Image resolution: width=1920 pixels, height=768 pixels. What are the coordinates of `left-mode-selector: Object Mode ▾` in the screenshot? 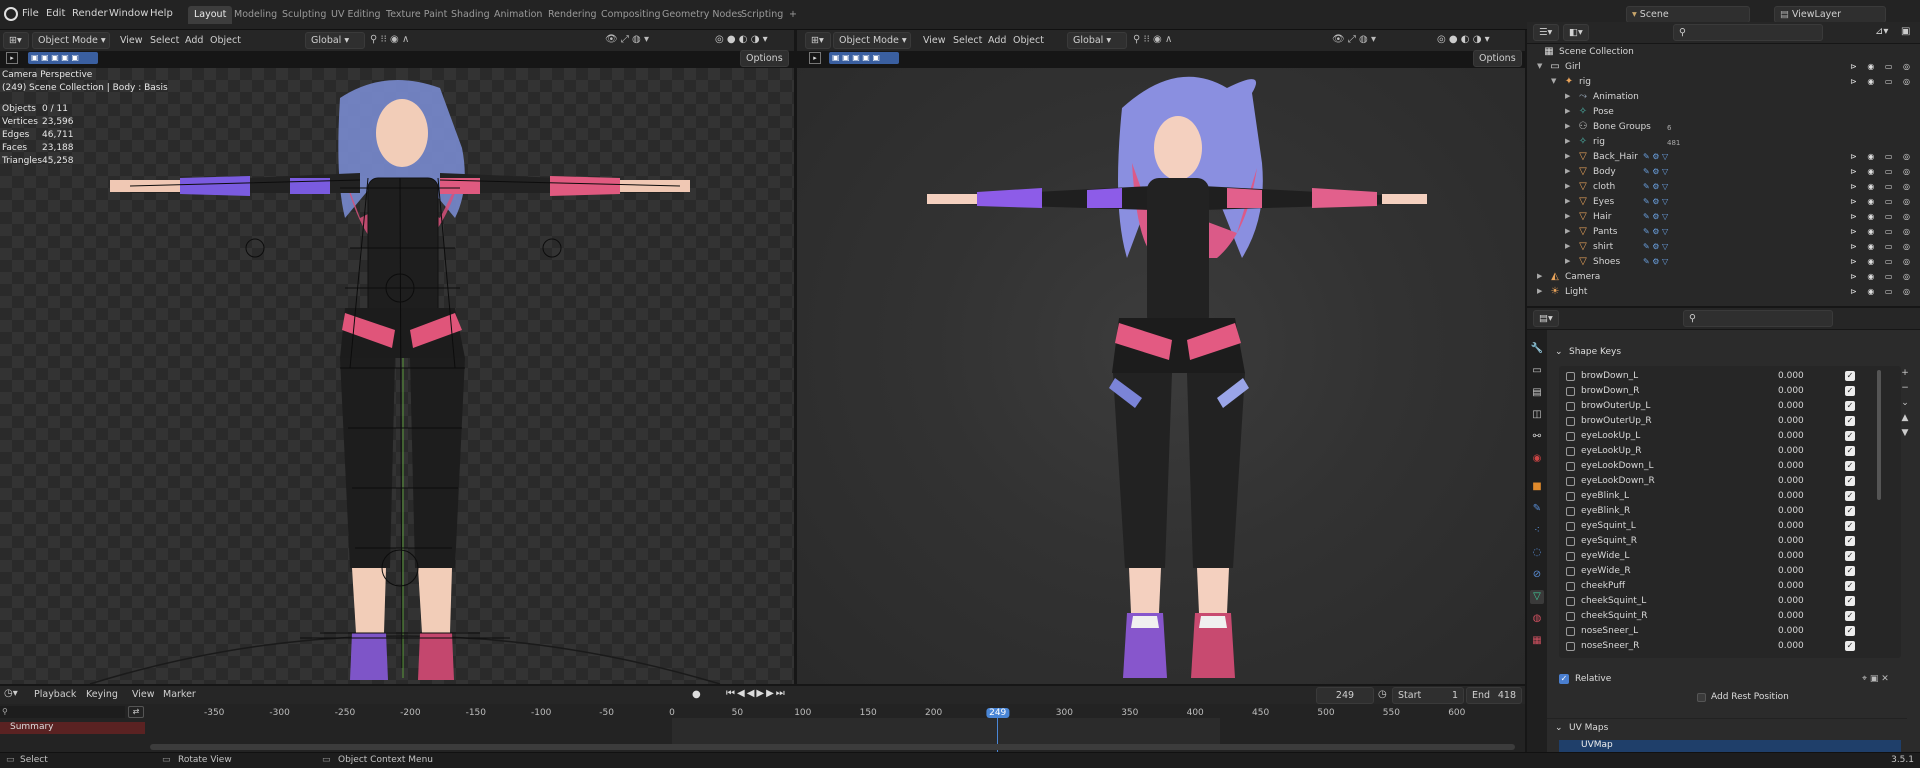 It's located at (71, 40).